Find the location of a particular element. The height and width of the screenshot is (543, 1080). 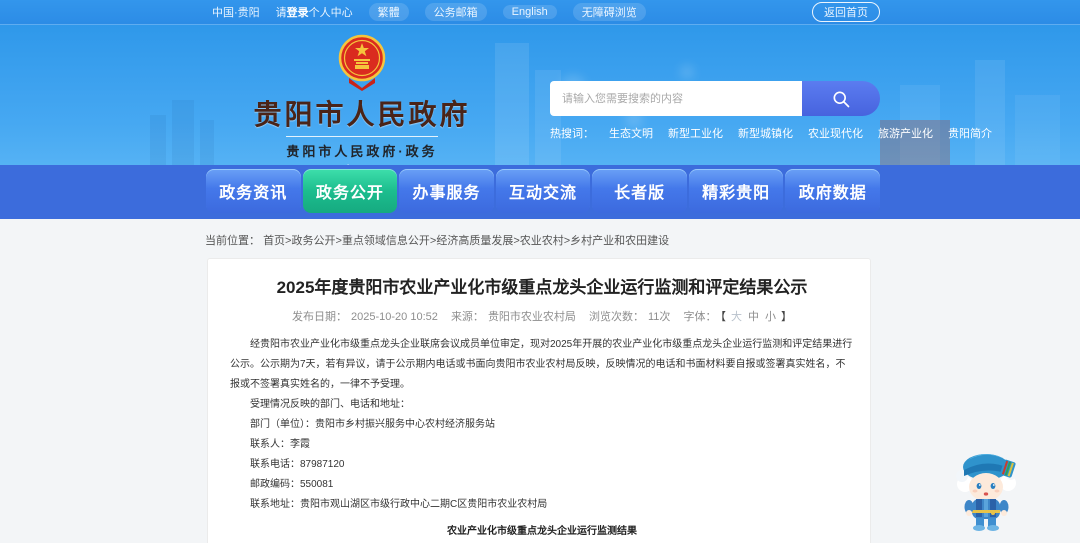

topbar-link-mailbox: 公务邮箱 is located at coordinates (455, 12).